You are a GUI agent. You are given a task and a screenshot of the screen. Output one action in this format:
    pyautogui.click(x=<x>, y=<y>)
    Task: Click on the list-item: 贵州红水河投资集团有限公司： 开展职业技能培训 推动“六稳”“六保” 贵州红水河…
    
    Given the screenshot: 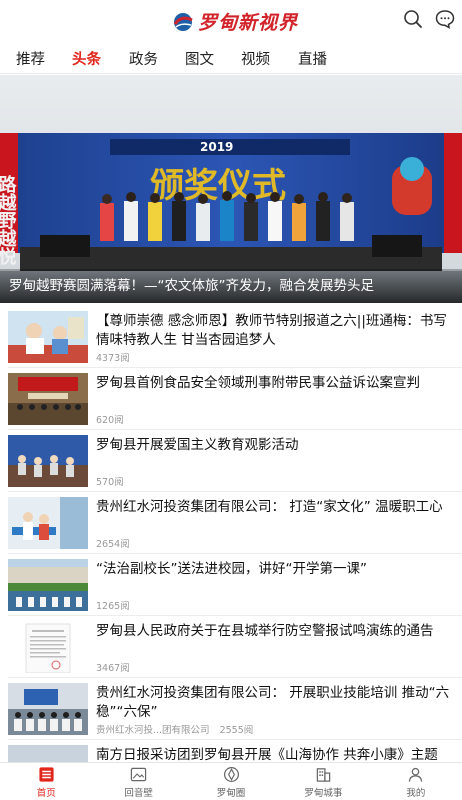 What is the action you would take?
    pyautogui.click(x=231, y=709)
    